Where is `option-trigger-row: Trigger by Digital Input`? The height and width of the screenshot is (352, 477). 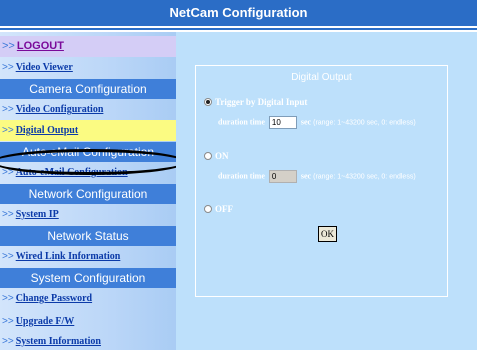 option-trigger-row: Trigger by Digital Input is located at coordinates (255, 102).